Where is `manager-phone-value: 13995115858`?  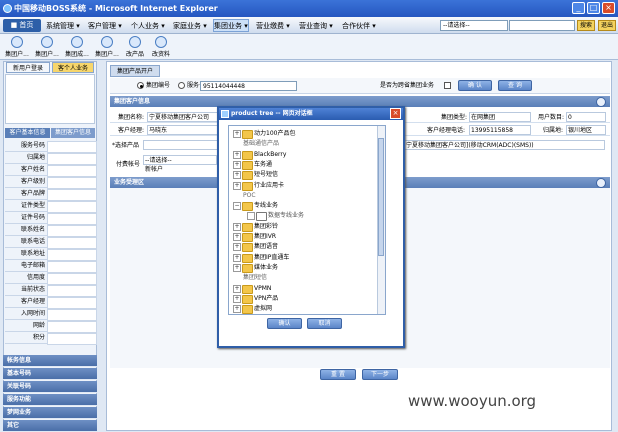
manager-phone-value: 13995115858 is located at coordinates (500, 130).